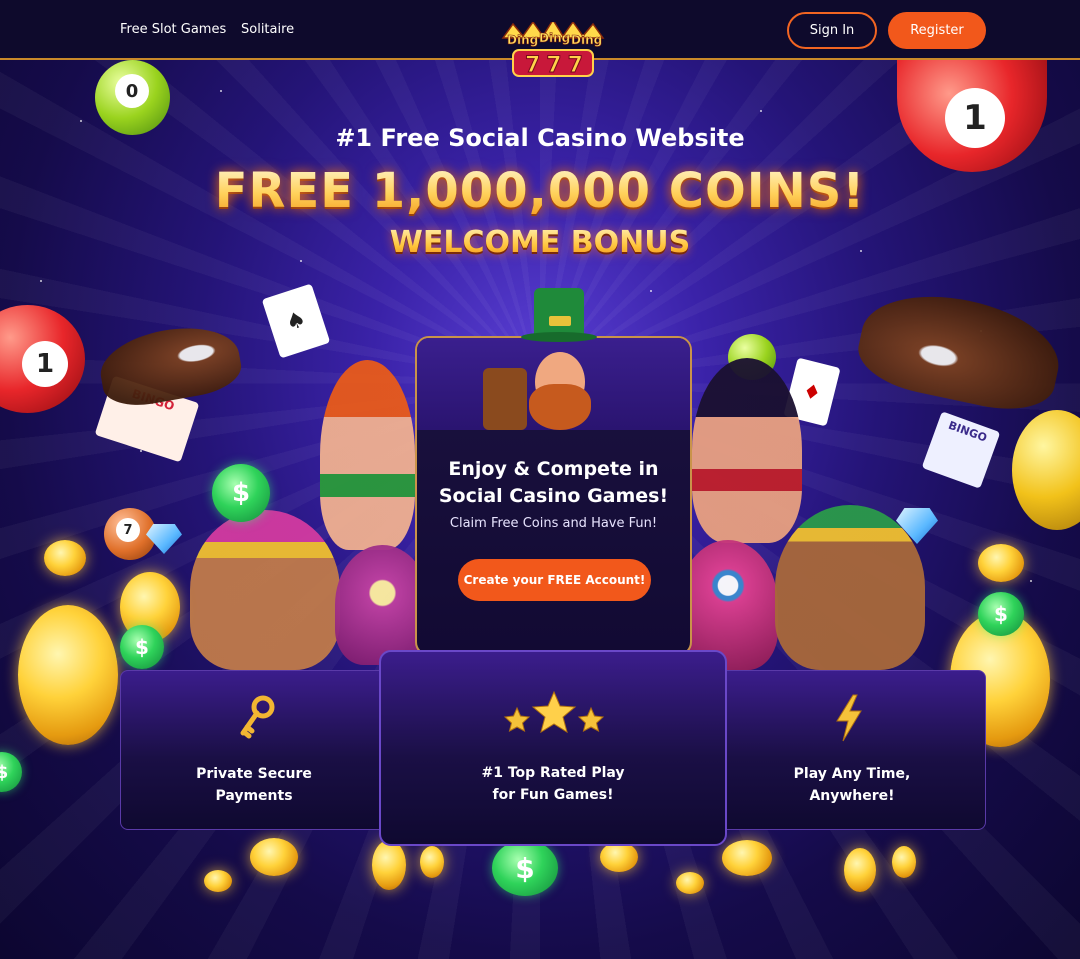 The image size is (1080, 959). I want to click on redhead-character, so click(367, 455).